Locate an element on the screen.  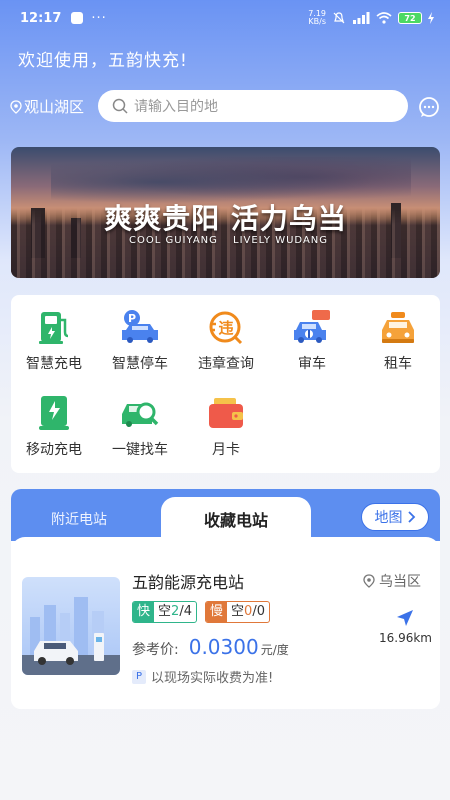
func-label: 智慧停车 is located at coordinates (140, 364).